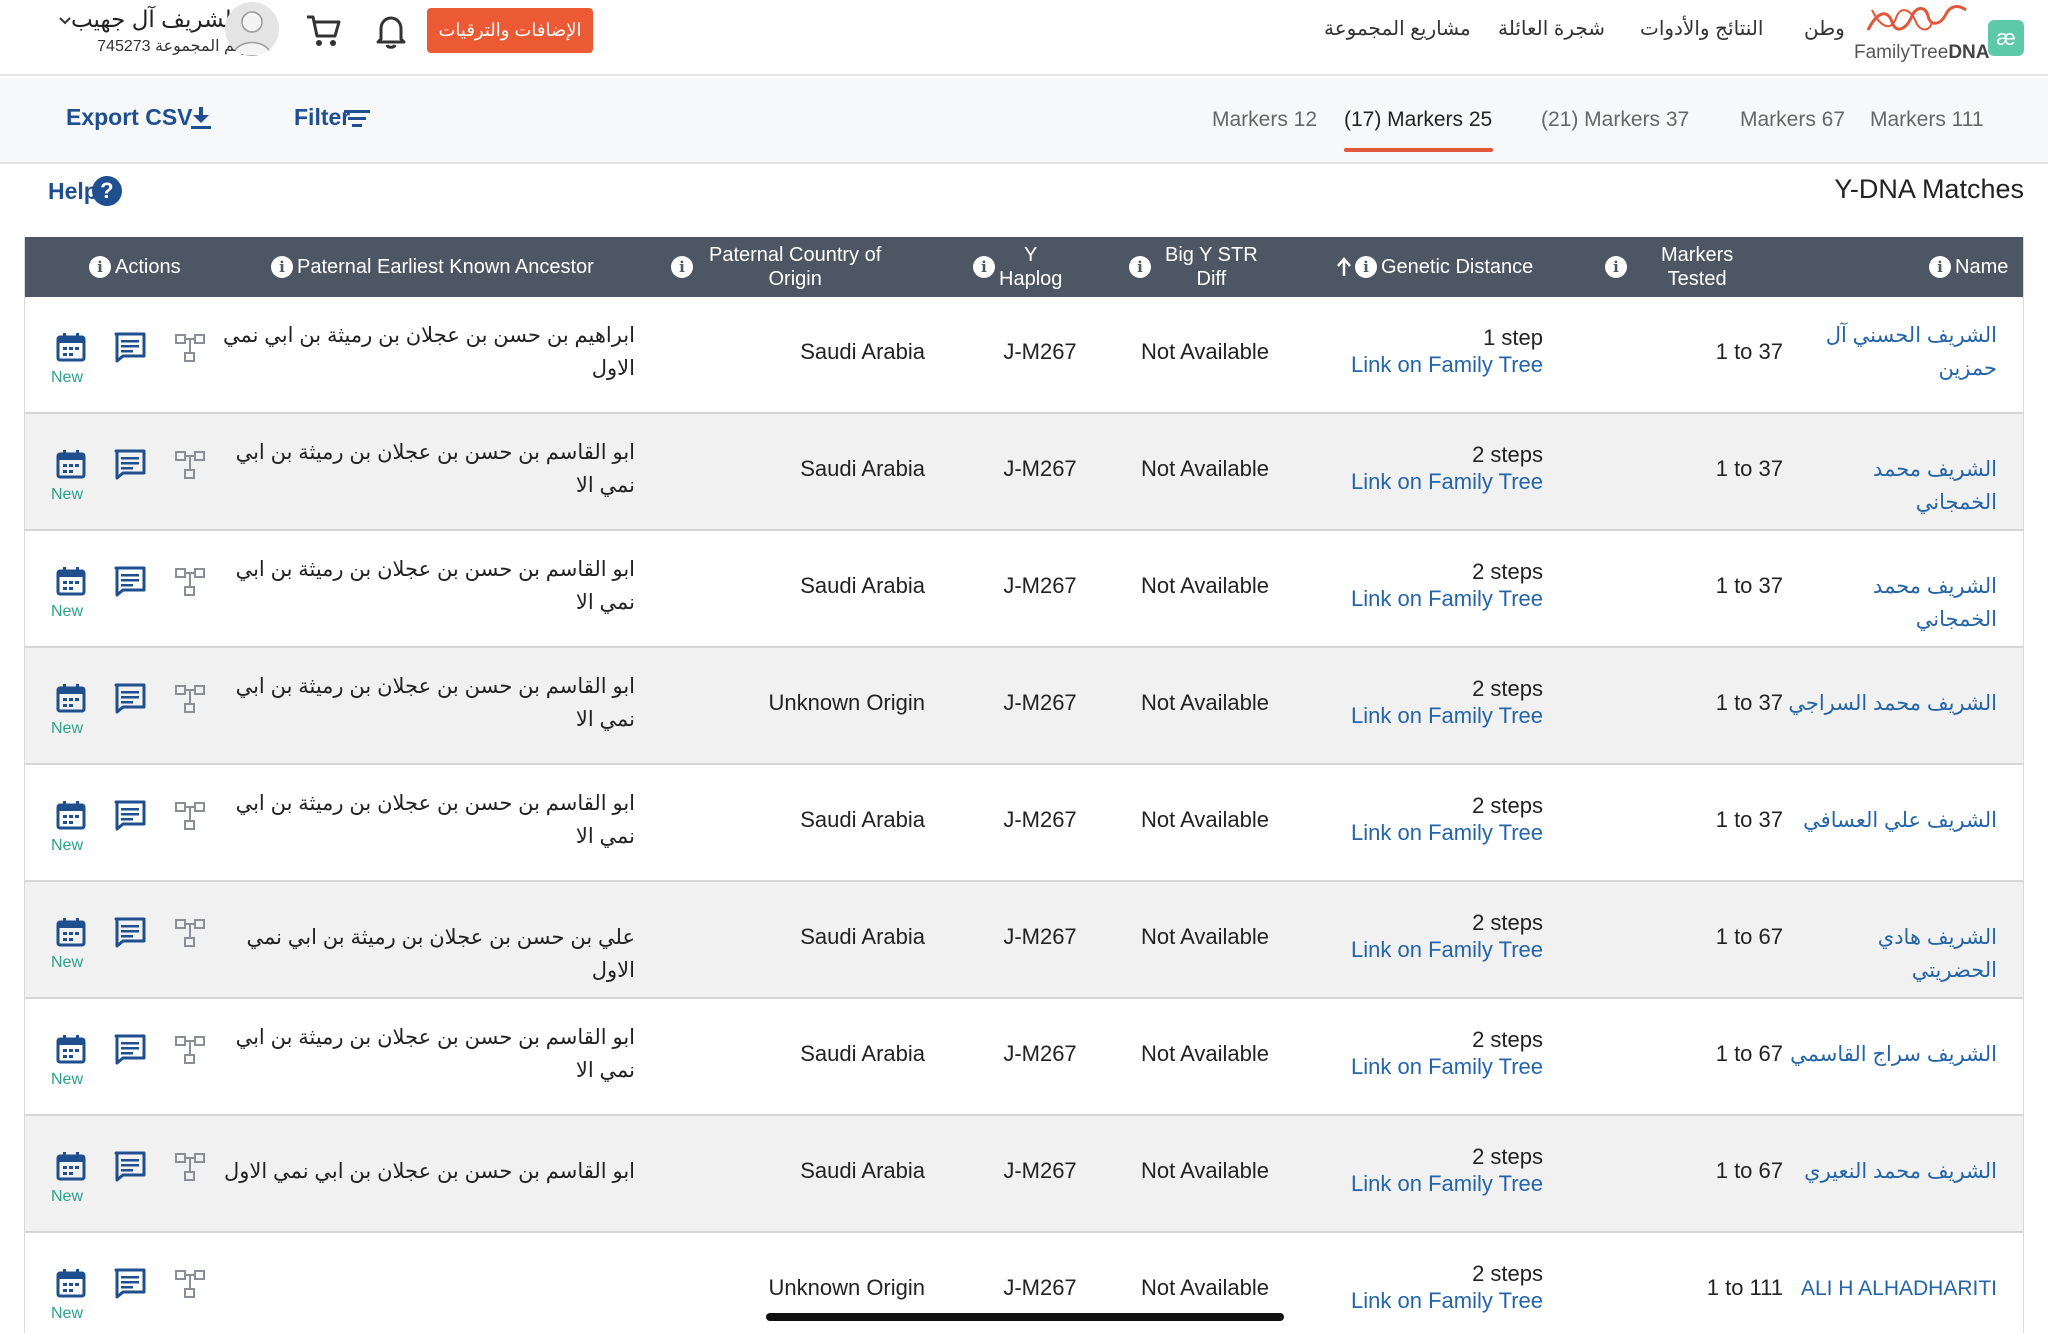  Describe the element at coordinates (432, 267) in the screenshot. I see `column-ancestor: i Paternal Earliest Known Ancestor` at that location.